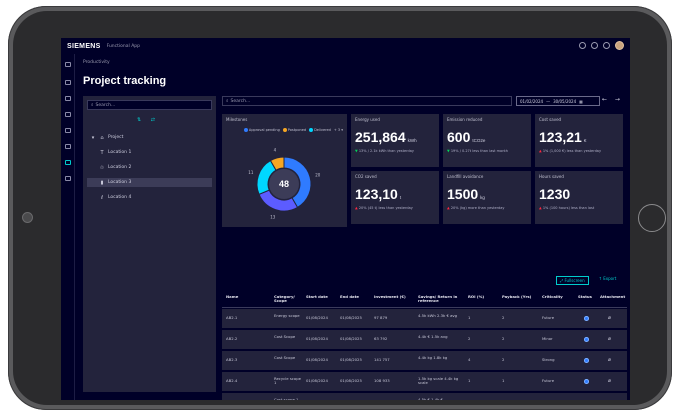  I want to click on kpi-value: 1500 kg, so click(466, 194).